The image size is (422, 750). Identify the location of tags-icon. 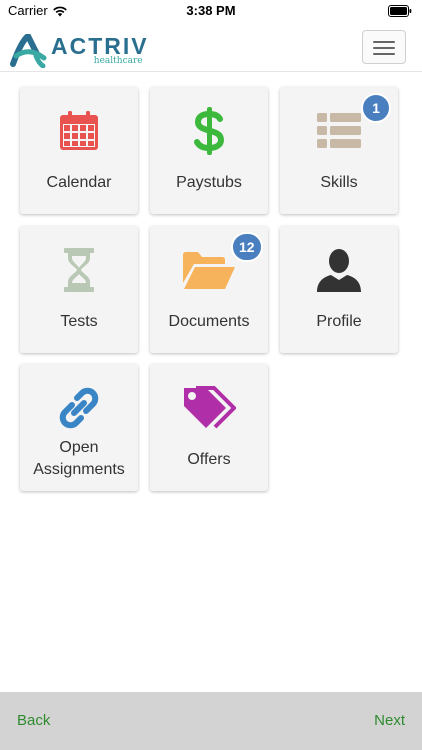
(210, 407).